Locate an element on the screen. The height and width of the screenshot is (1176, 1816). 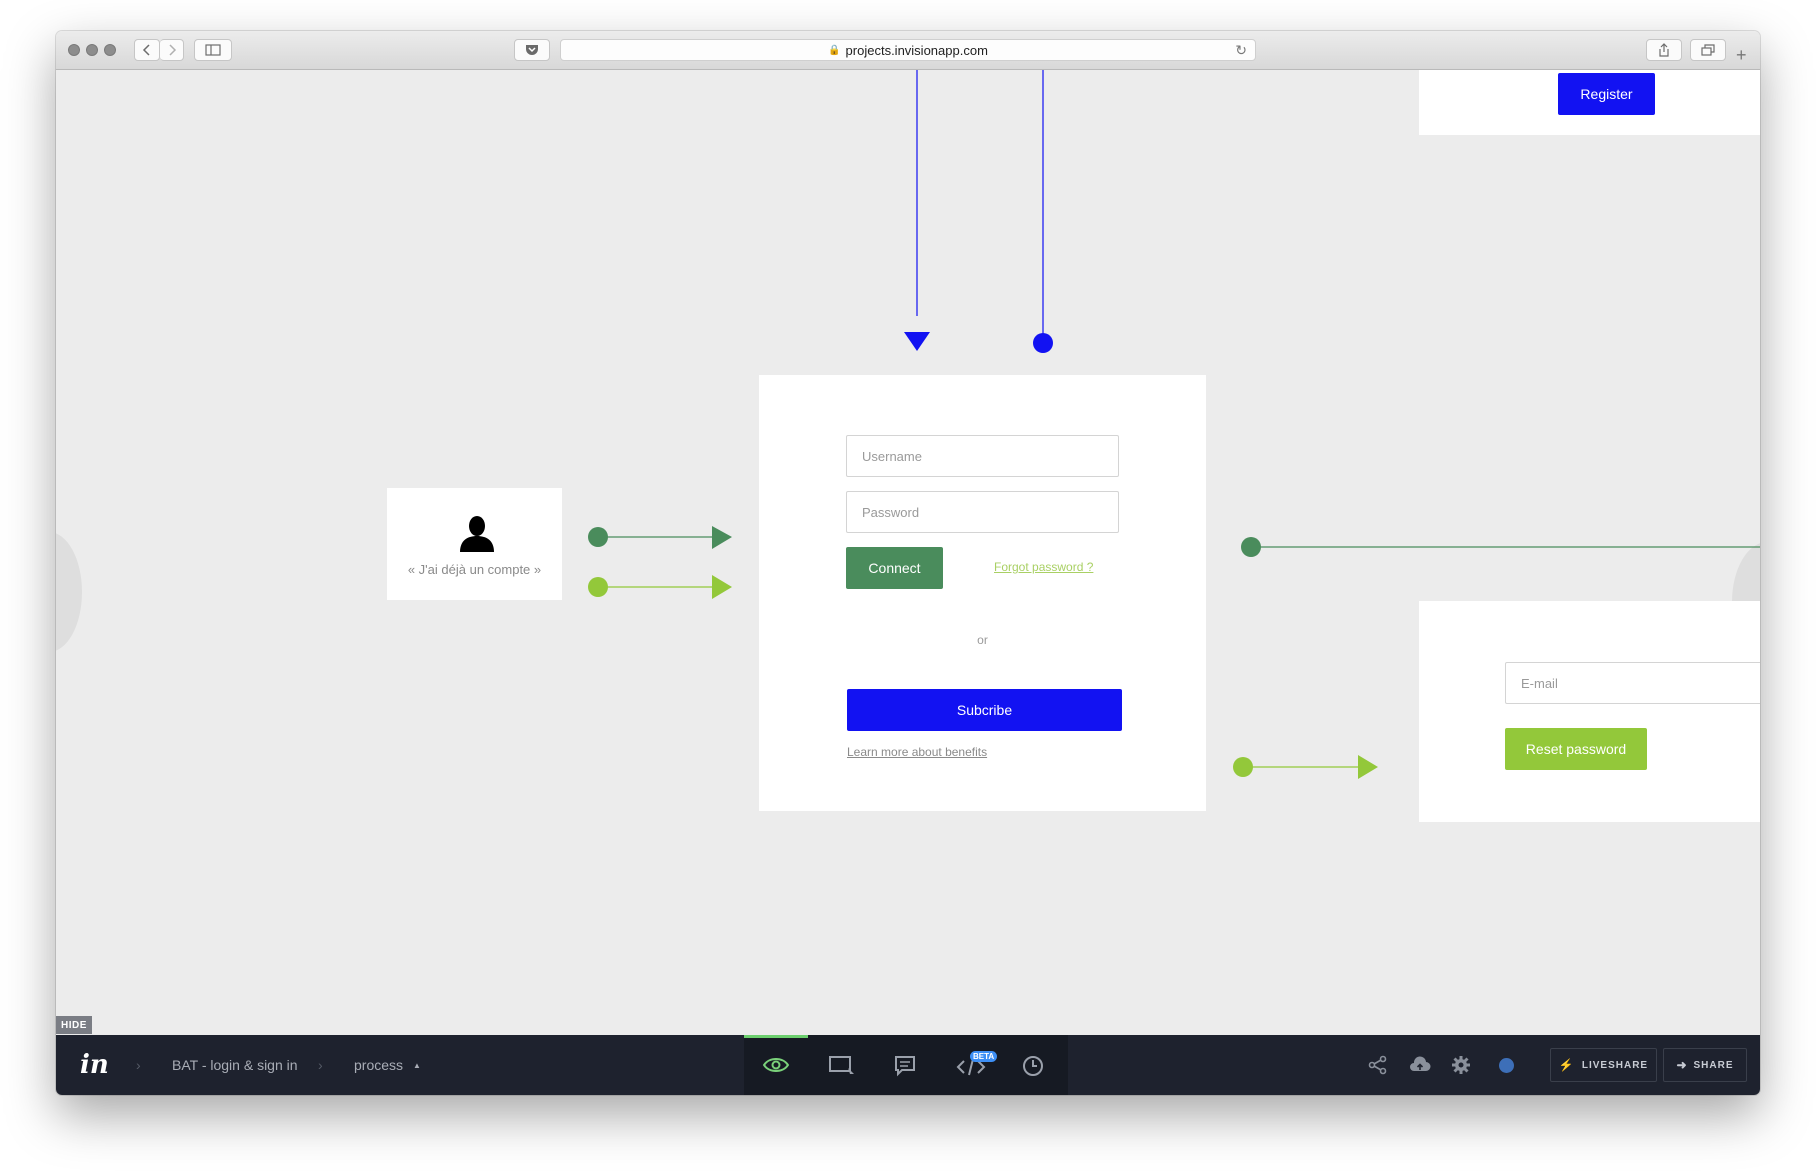
address-bar: 🔒 projects.invisionapp.com ↻ is located at coordinates (908, 50).